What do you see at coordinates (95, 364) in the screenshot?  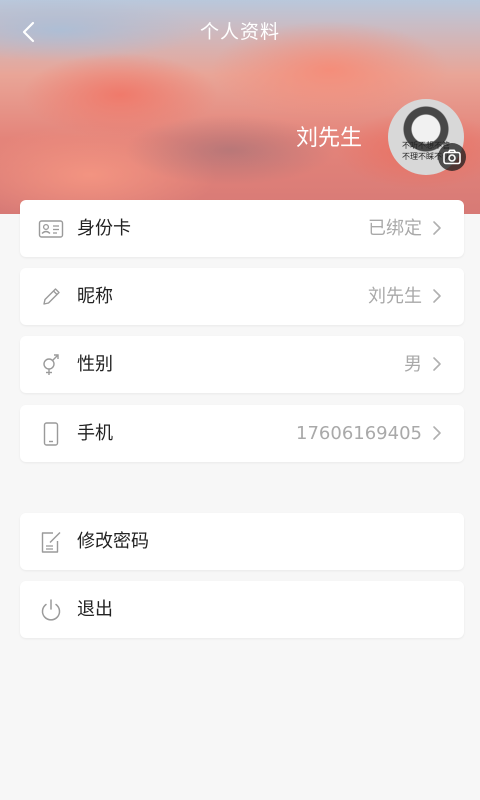 I see `gender-label: 性别` at bounding box center [95, 364].